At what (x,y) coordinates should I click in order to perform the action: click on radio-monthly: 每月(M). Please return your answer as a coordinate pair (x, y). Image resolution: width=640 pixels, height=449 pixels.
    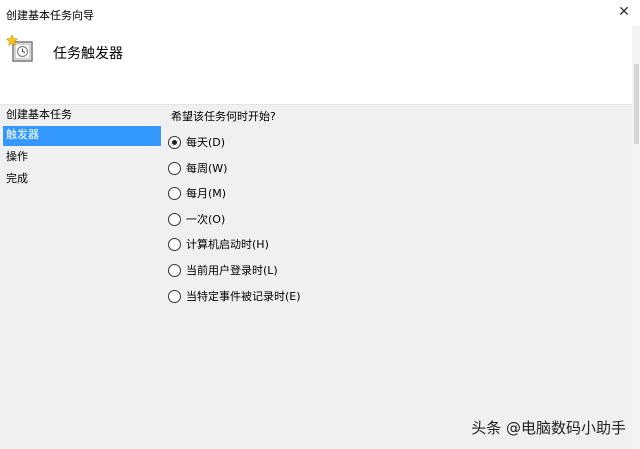
    Looking at the image, I should click on (197, 193).